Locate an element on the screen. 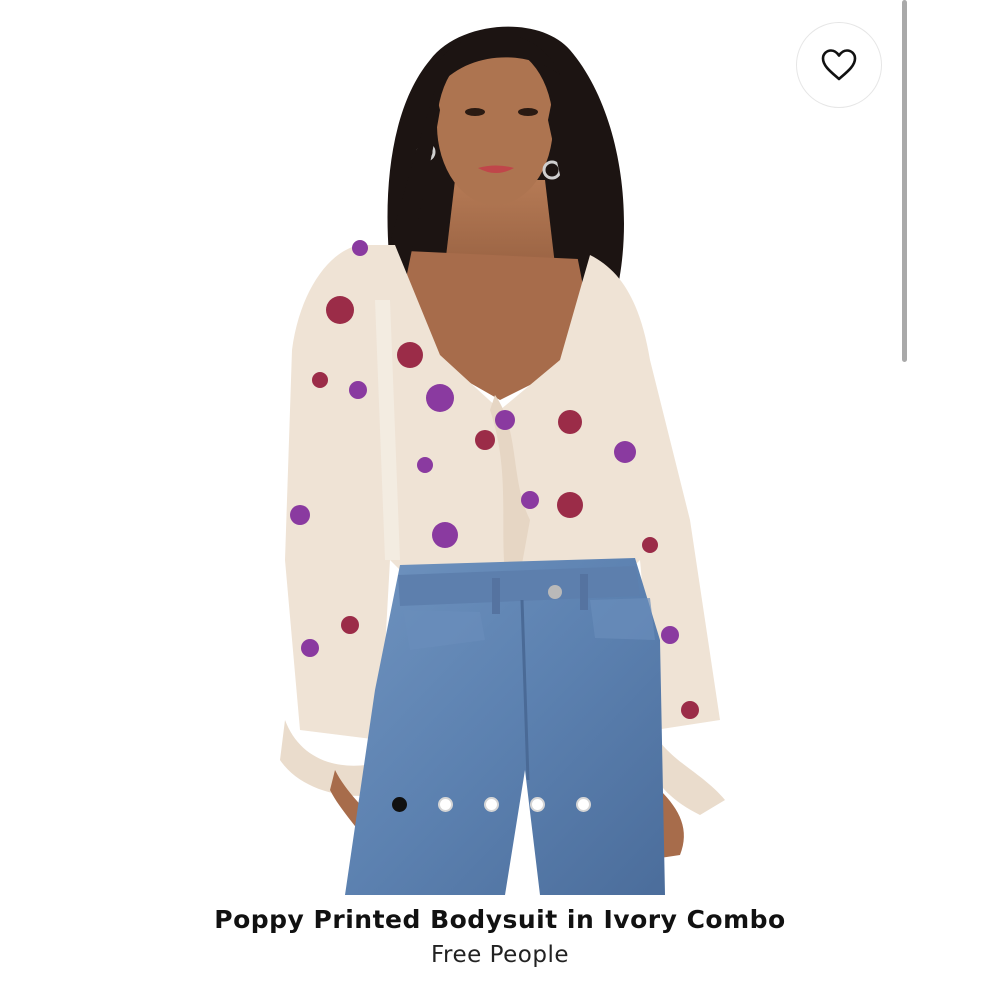 The height and width of the screenshot is (1000, 1000). heart-outline-icon is located at coordinates (839, 65).